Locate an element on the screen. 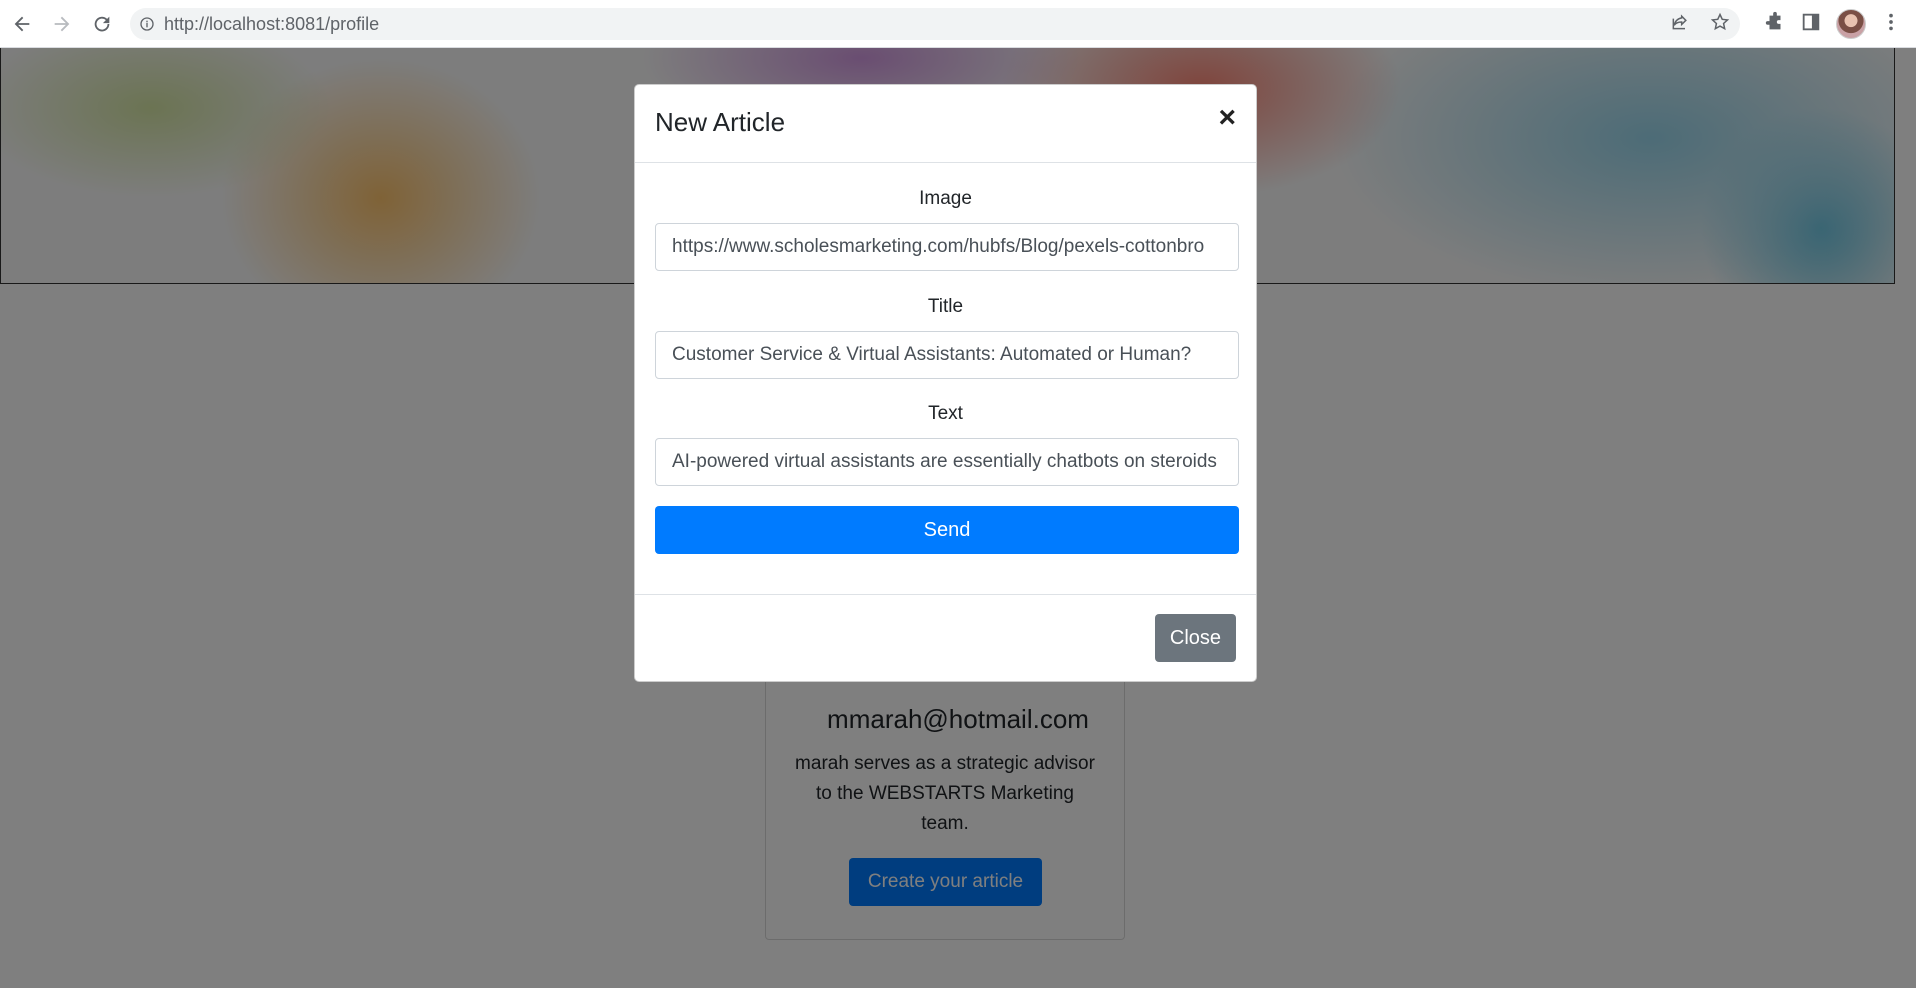  title-input is located at coordinates (947, 355).